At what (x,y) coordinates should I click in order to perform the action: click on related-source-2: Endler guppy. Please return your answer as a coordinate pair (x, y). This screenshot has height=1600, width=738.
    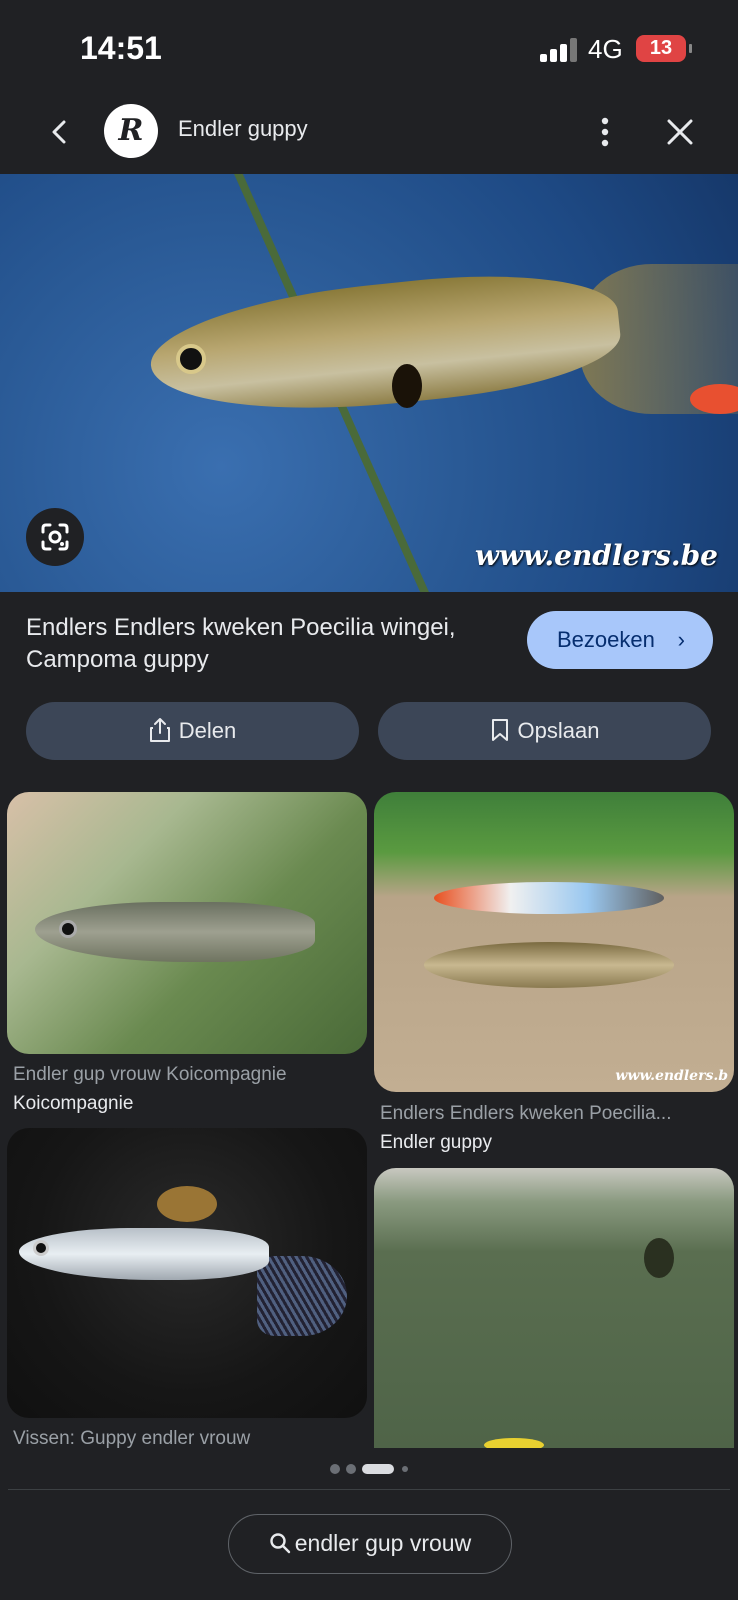
    Looking at the image, I should click on (436, 1142).